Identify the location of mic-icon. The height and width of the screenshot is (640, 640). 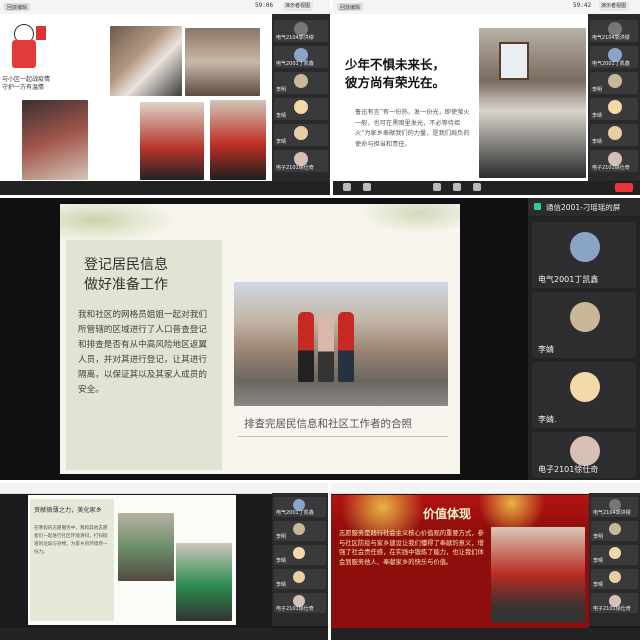
(347, 187).